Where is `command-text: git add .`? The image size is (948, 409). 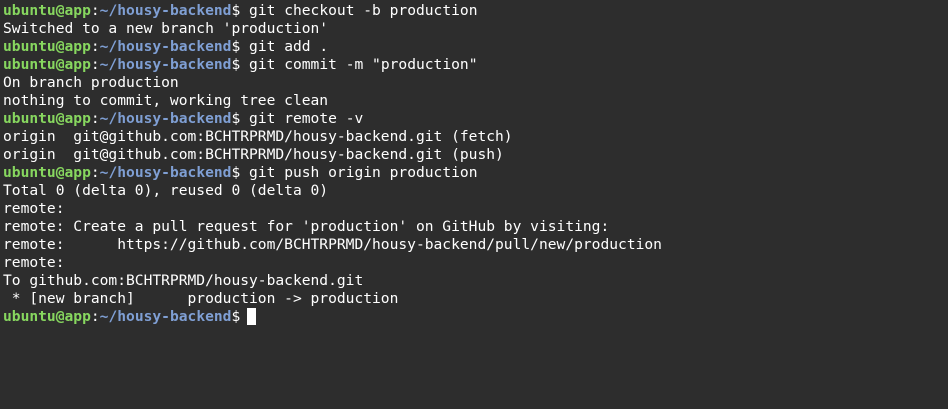
command-text: git add . is located at coordinates (284, 46).